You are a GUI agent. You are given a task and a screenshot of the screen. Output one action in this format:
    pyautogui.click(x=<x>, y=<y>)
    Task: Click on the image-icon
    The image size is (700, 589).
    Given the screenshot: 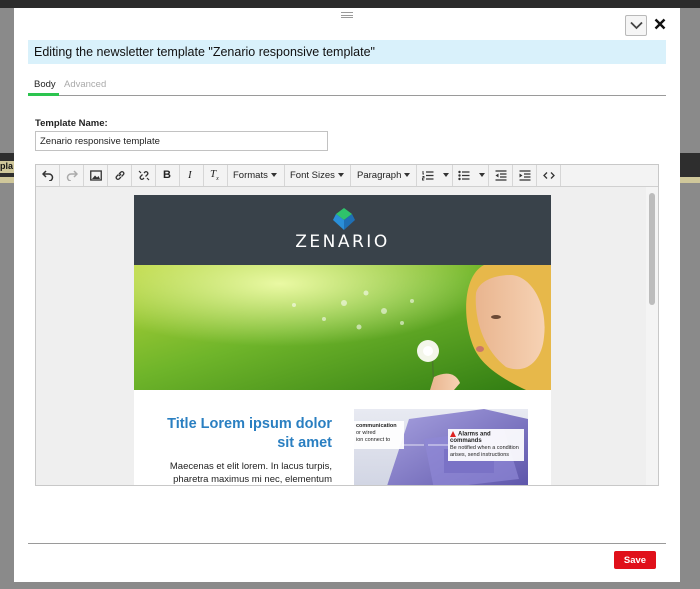 What is the action you would take?
    pyautogui.click(x=96, y=175)
    